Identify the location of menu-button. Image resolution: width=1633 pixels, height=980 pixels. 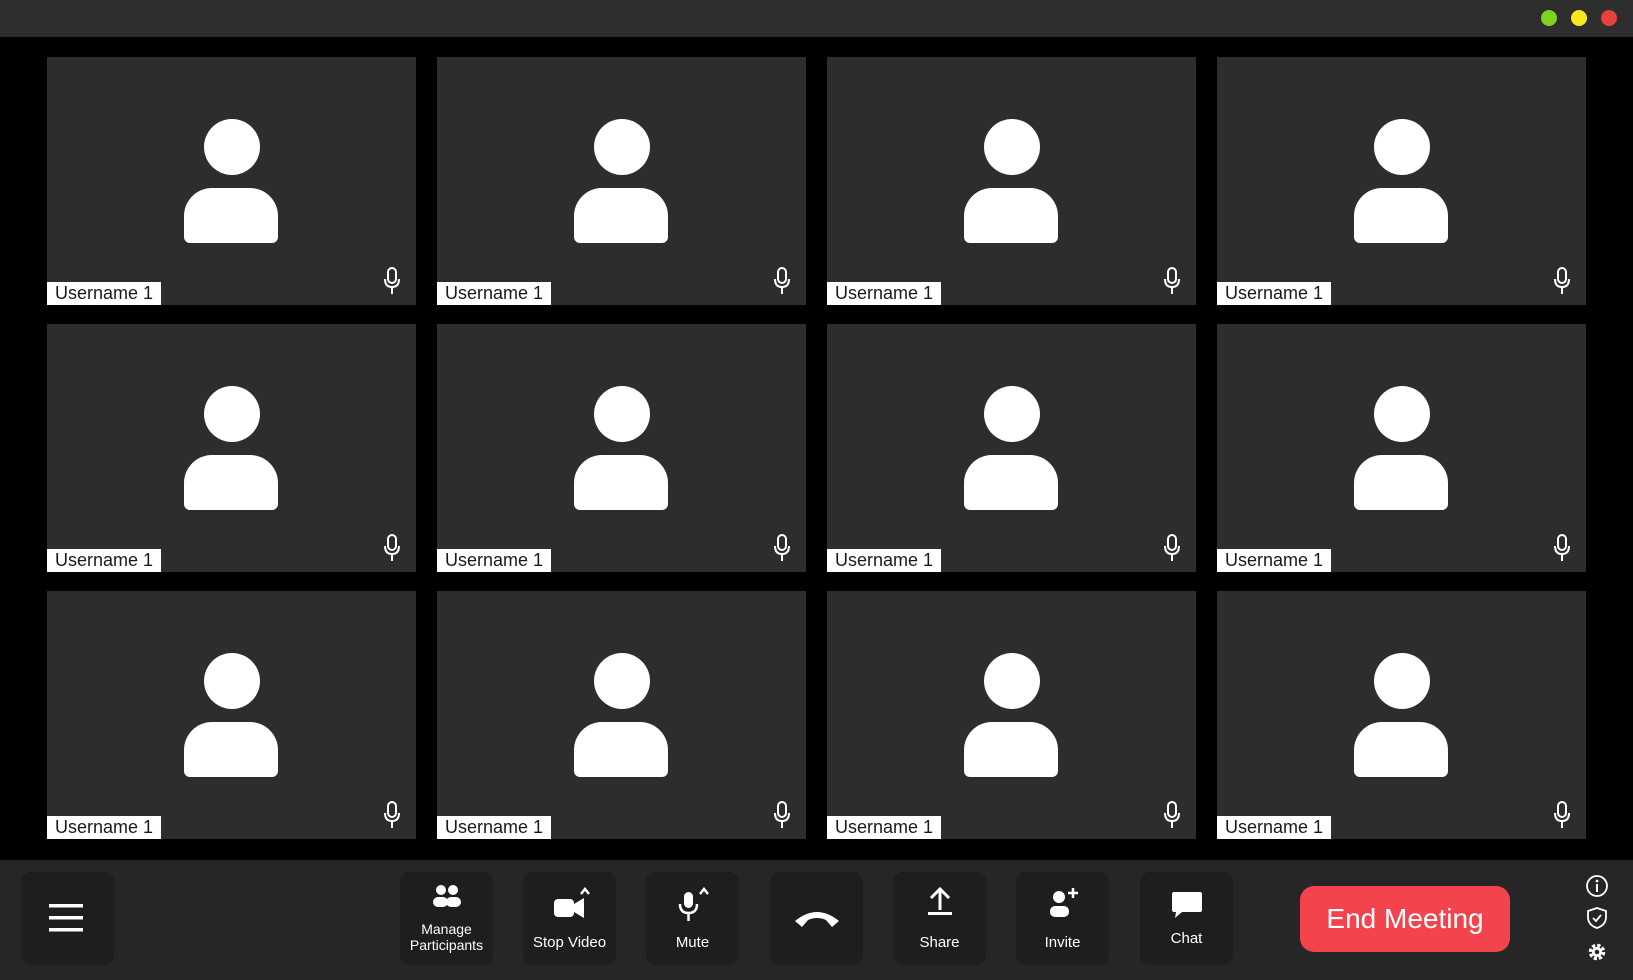
(67, 918).